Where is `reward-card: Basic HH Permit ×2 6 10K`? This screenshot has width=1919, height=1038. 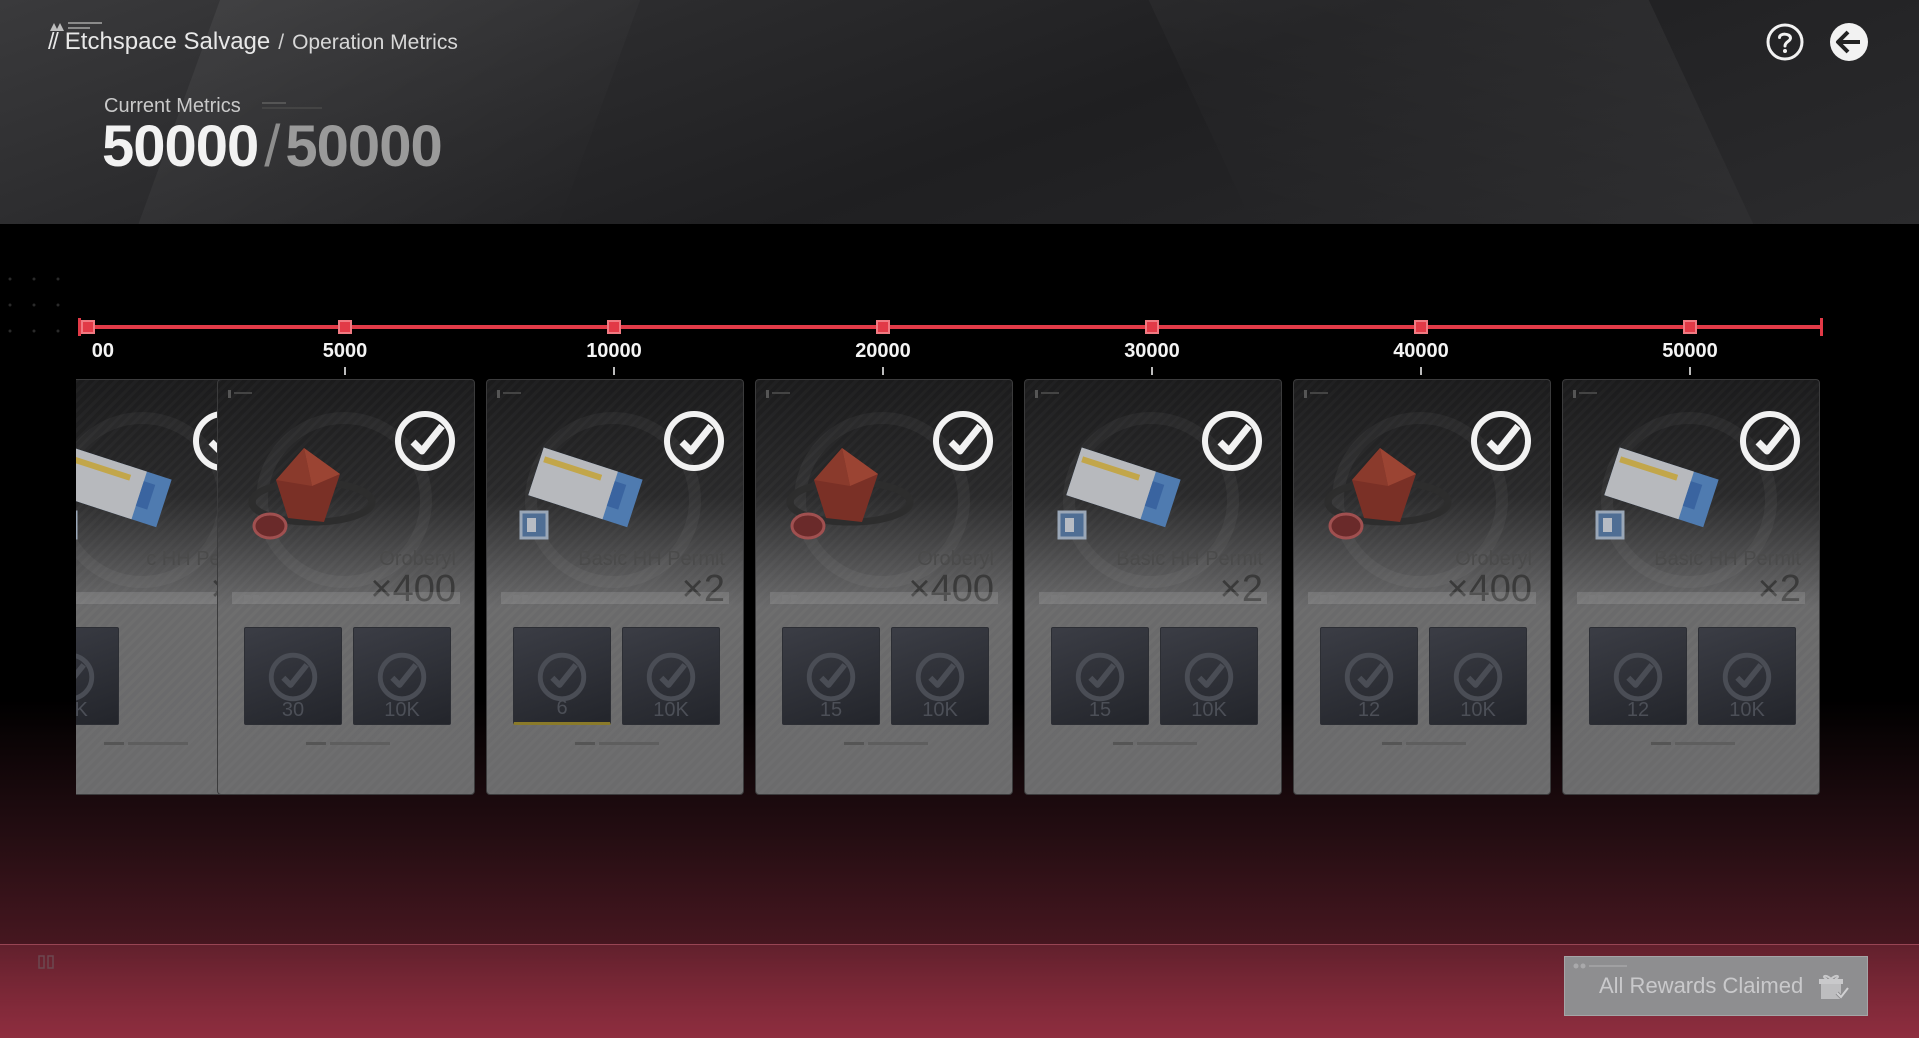
reward-card: Basic HH Permit ×2 6 10K is located at coordinates (615, 587).